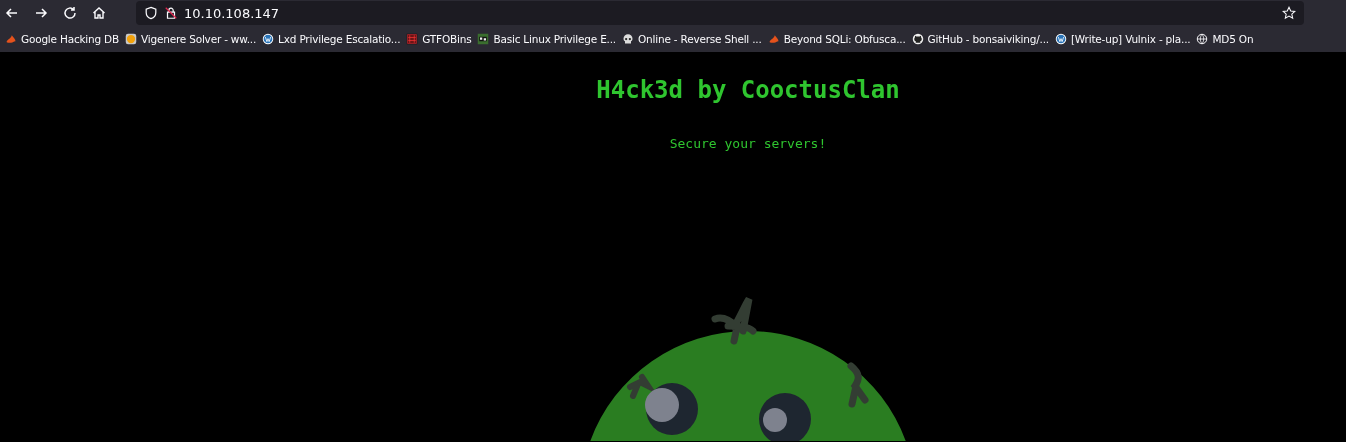 Image resolution: width=1346 pixels, height=442 pixels. I want to click on bookmark-link: GTFOBins, so click(439, 39).